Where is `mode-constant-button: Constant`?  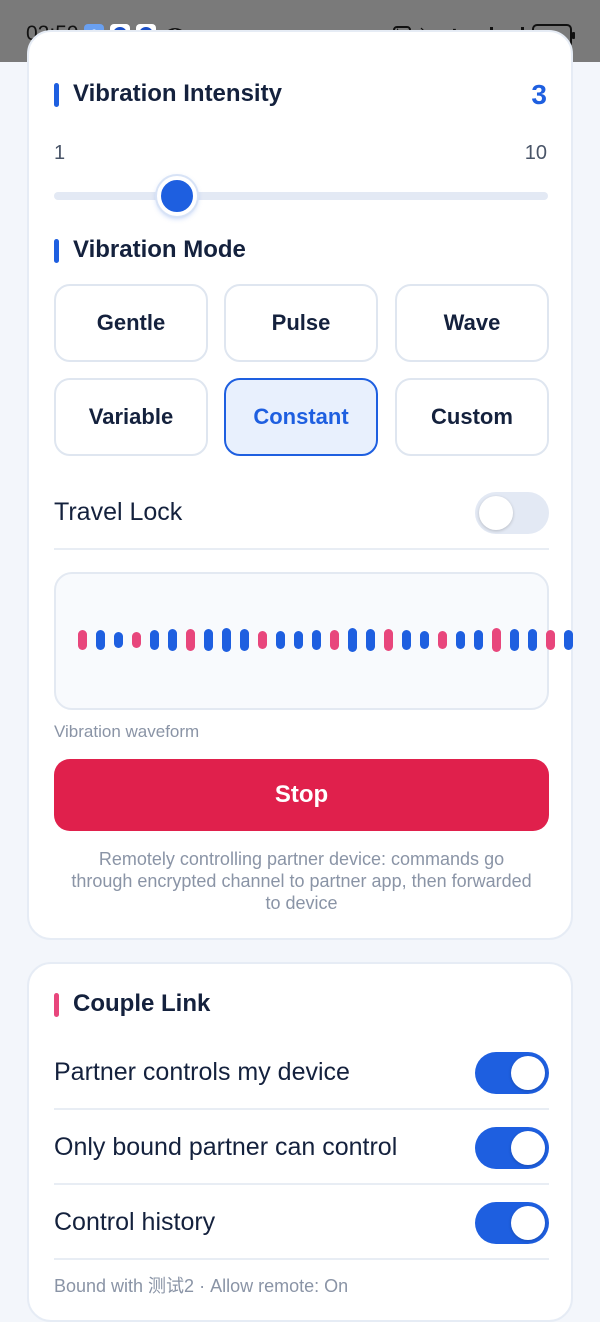 mode-constant-button: Constant is located at coordinates (301, 417).